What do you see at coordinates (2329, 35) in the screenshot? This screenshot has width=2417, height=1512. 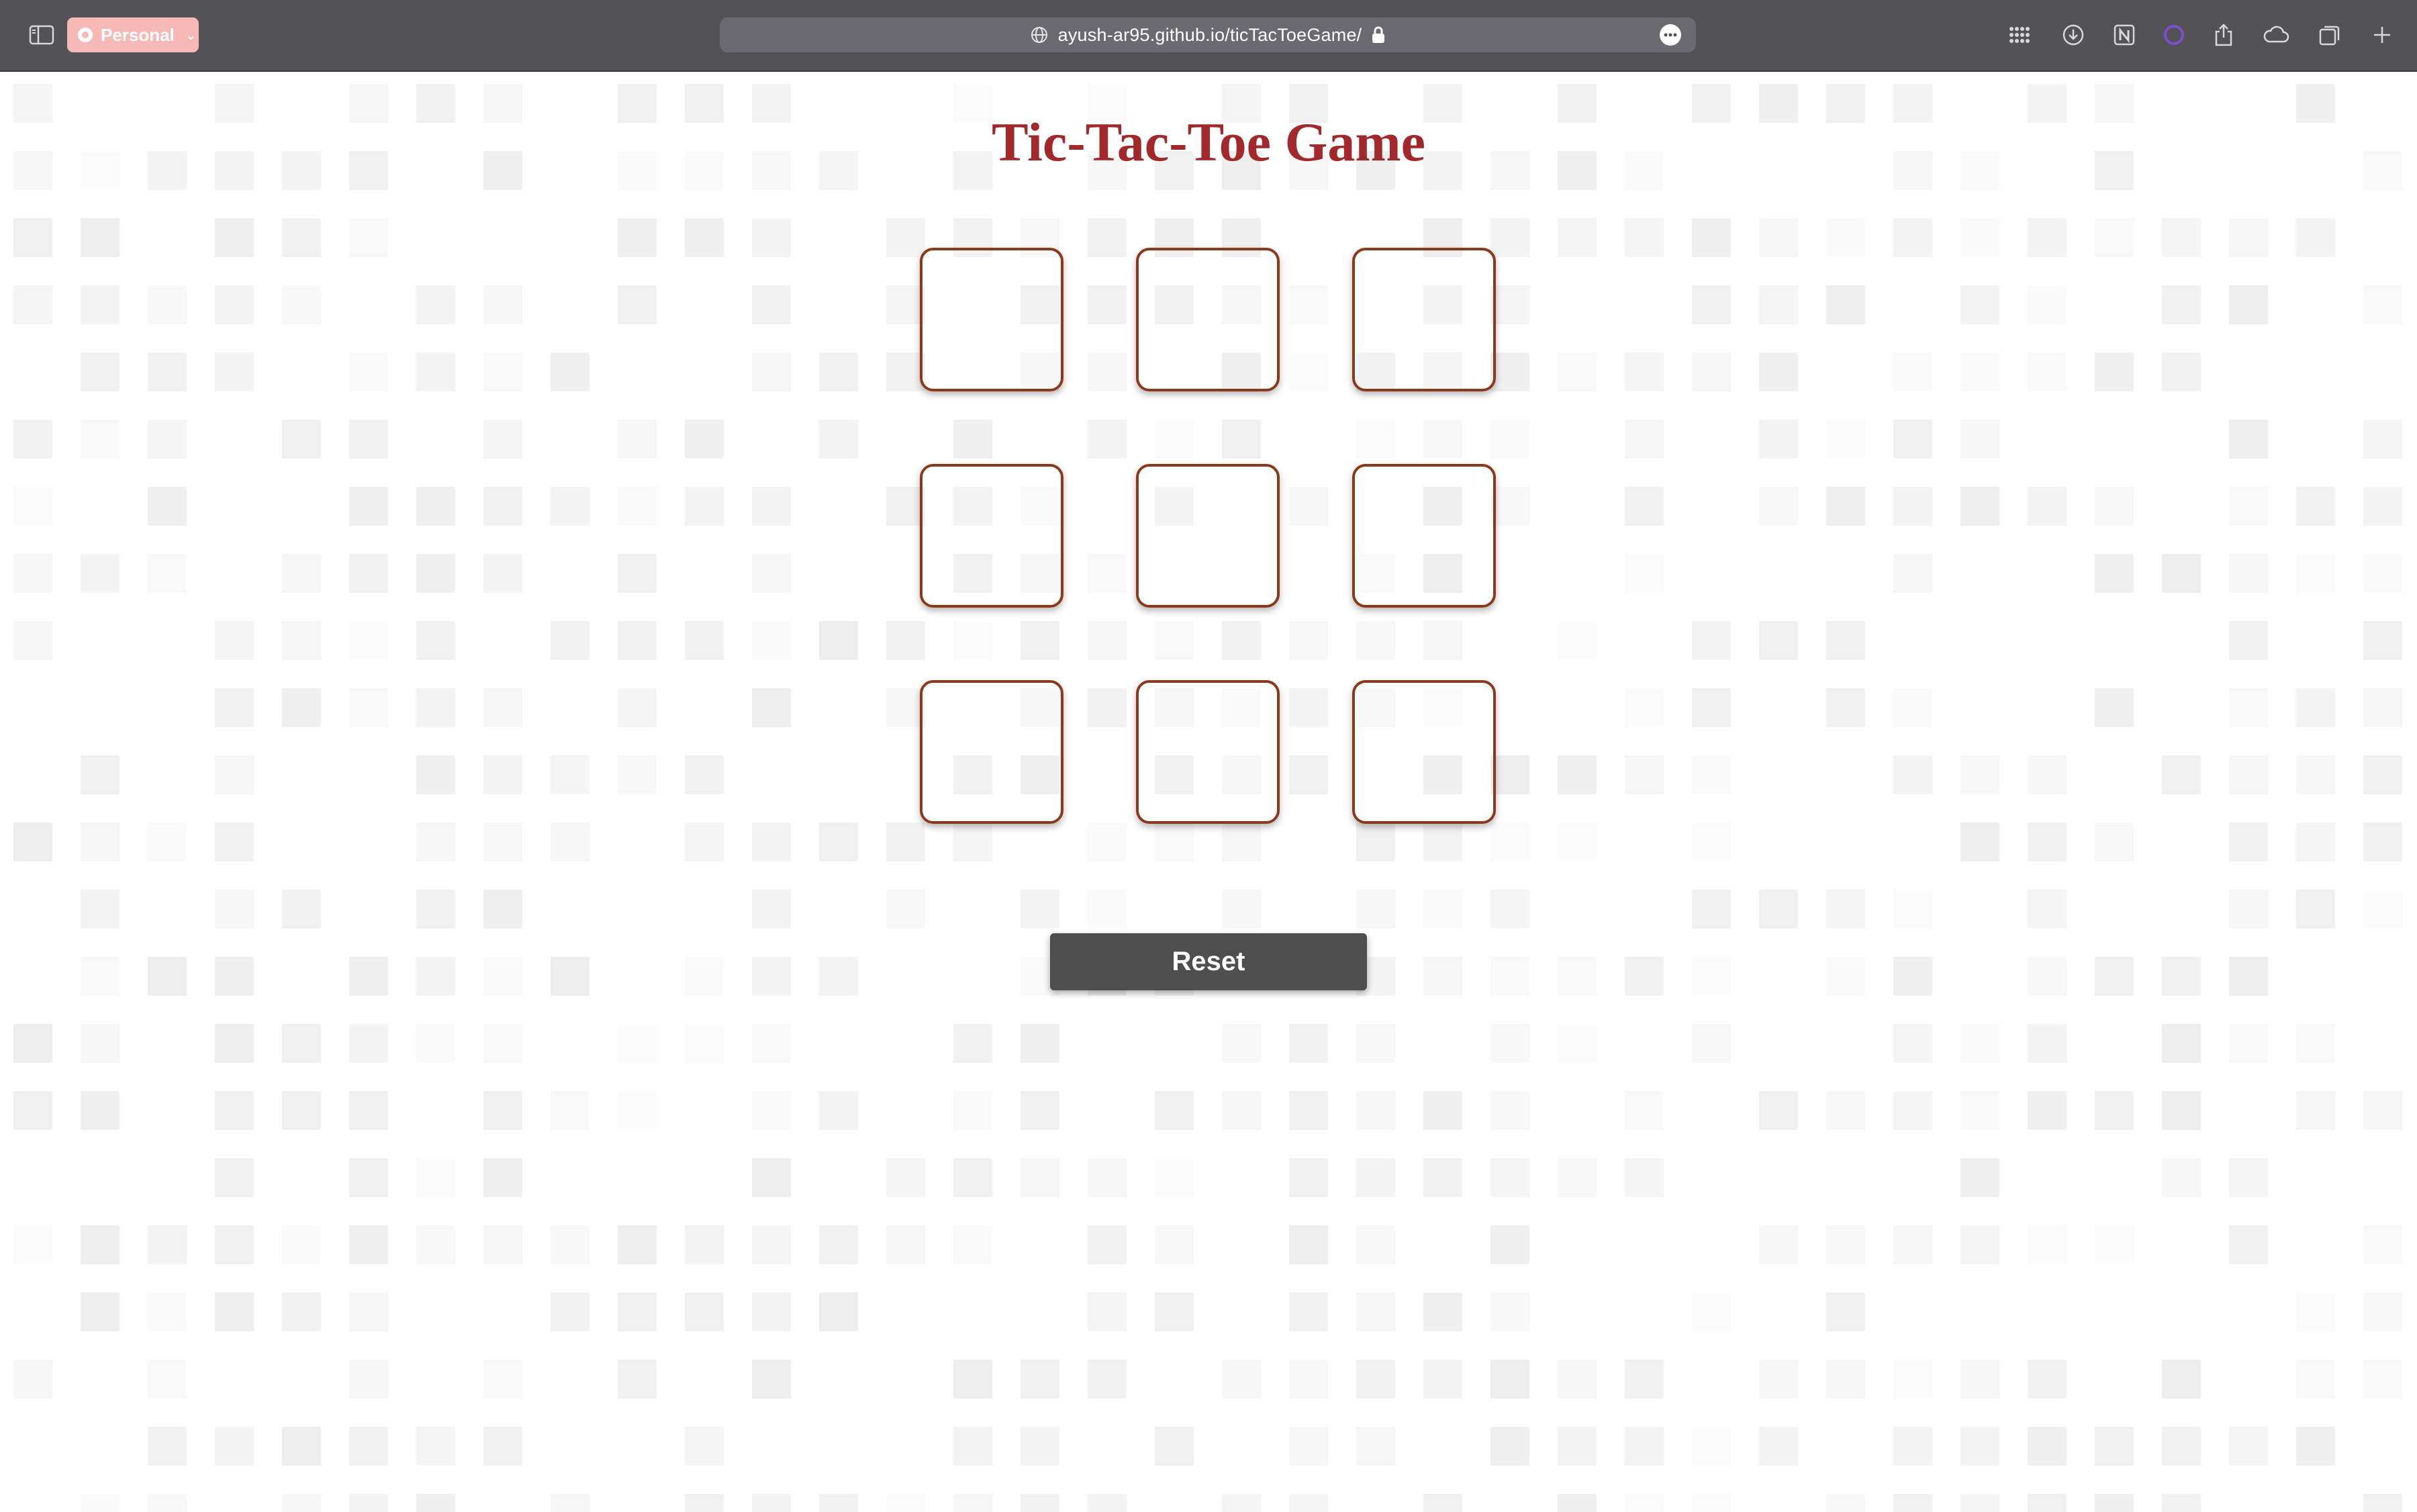 I see `tabs-overview-icon` at bounding box center [2329, 35].